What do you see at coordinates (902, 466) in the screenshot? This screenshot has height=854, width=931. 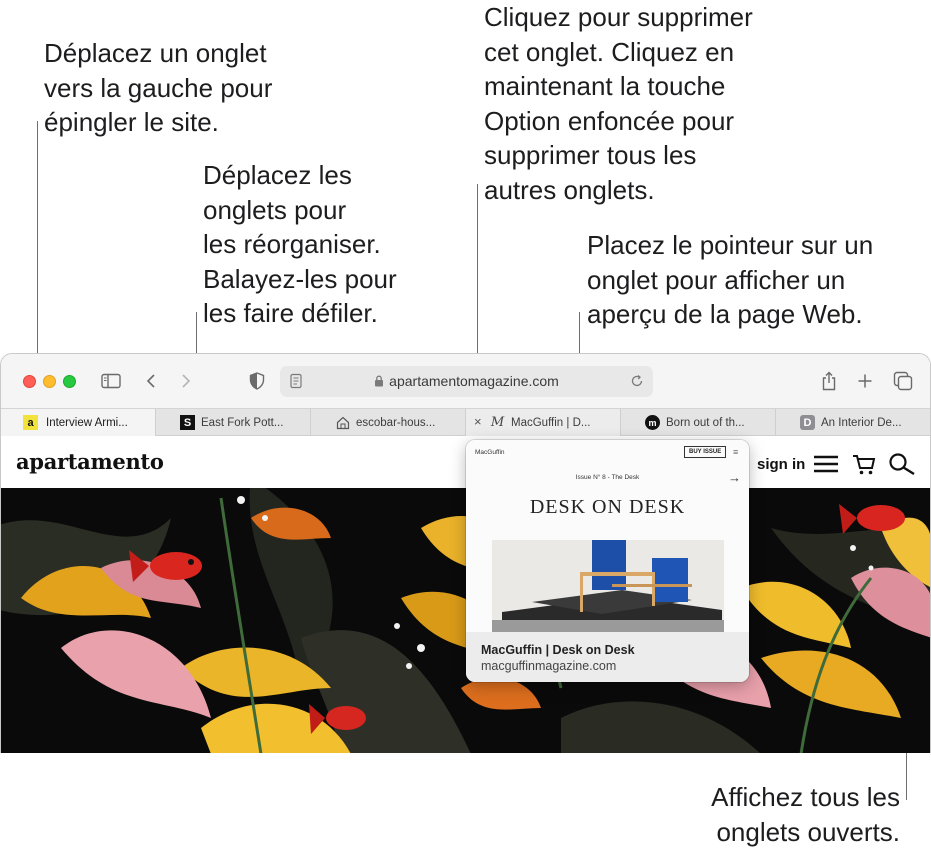 I see `search-icon` at bounding box center [902, 466].